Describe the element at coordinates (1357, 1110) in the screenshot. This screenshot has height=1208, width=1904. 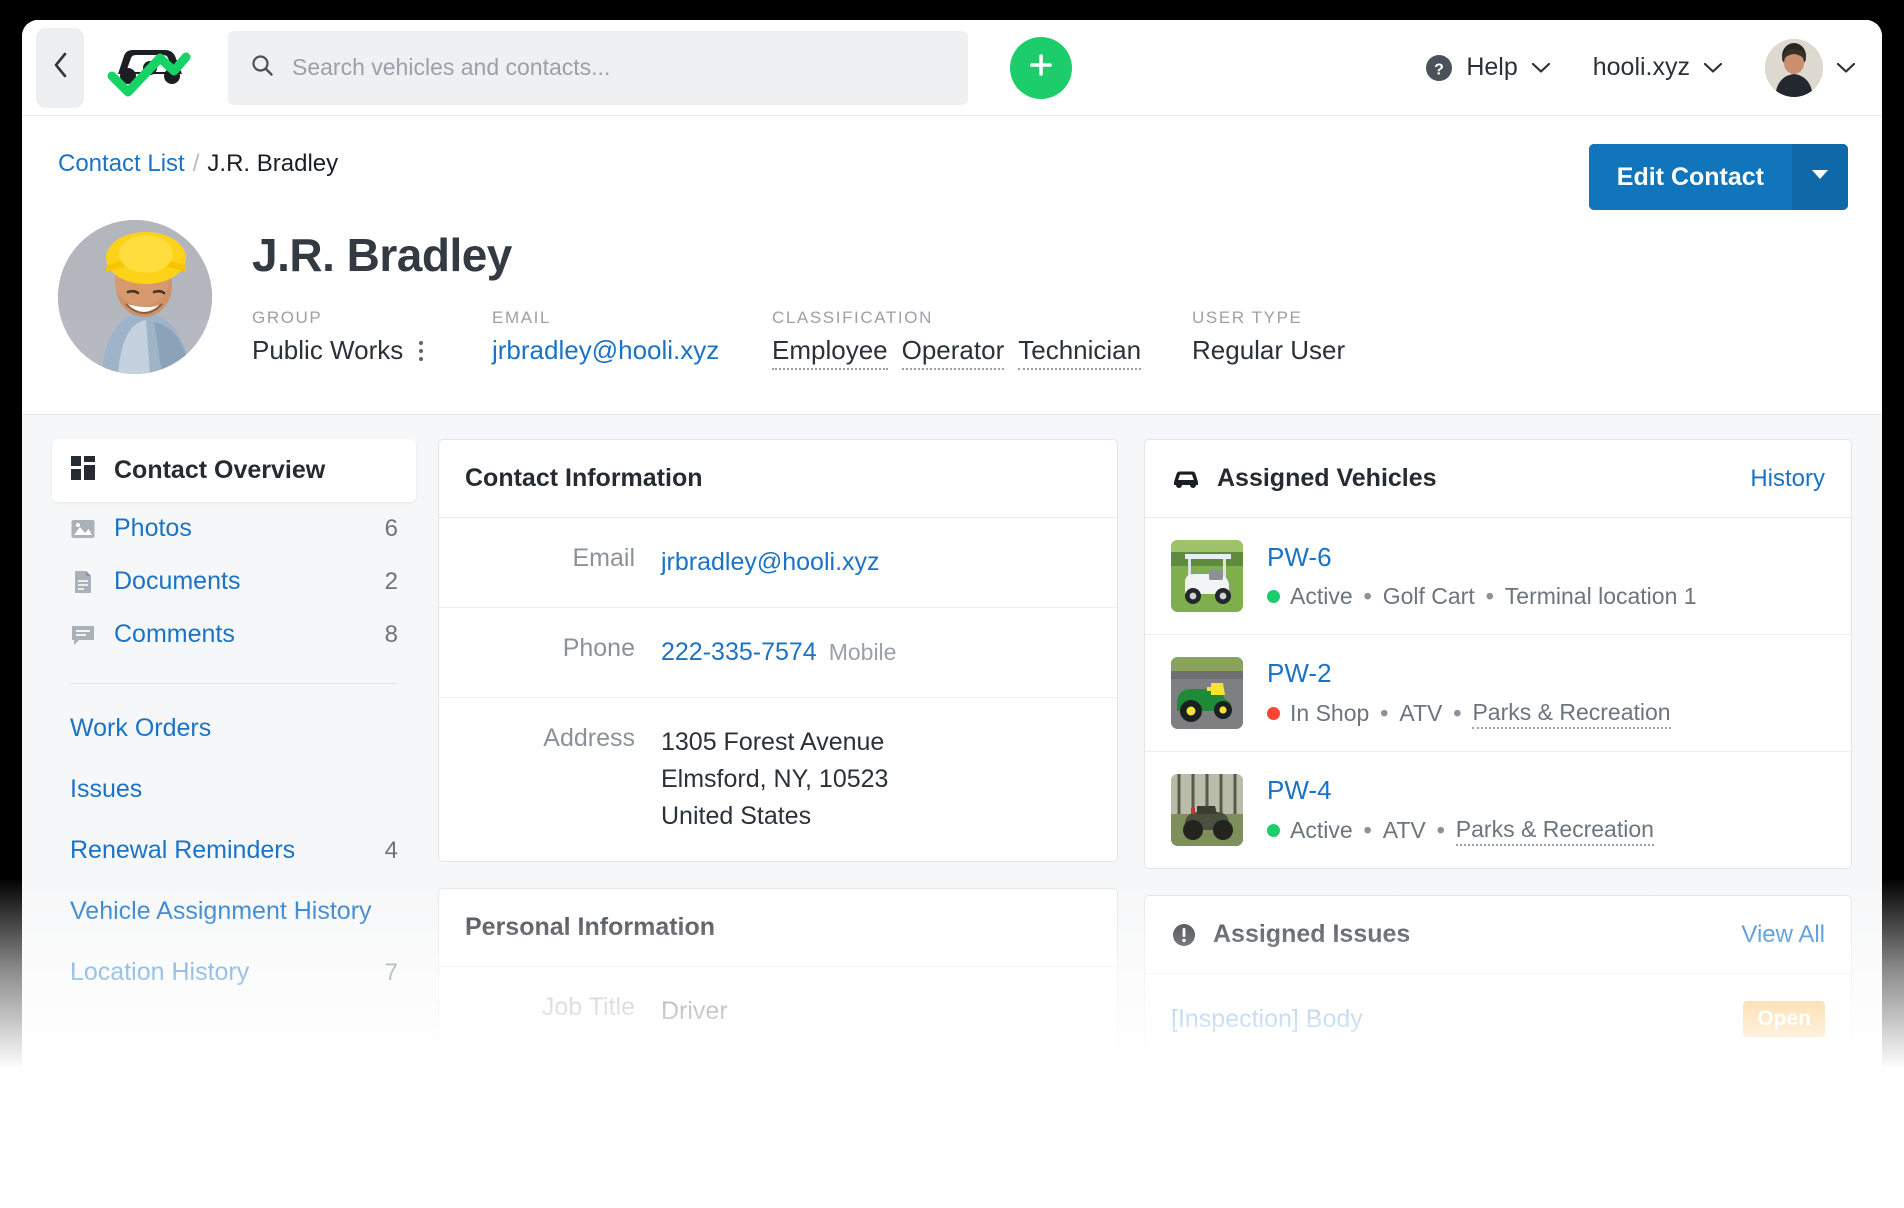
I see `issue-title-link: Weird noise from steering column` at that location.